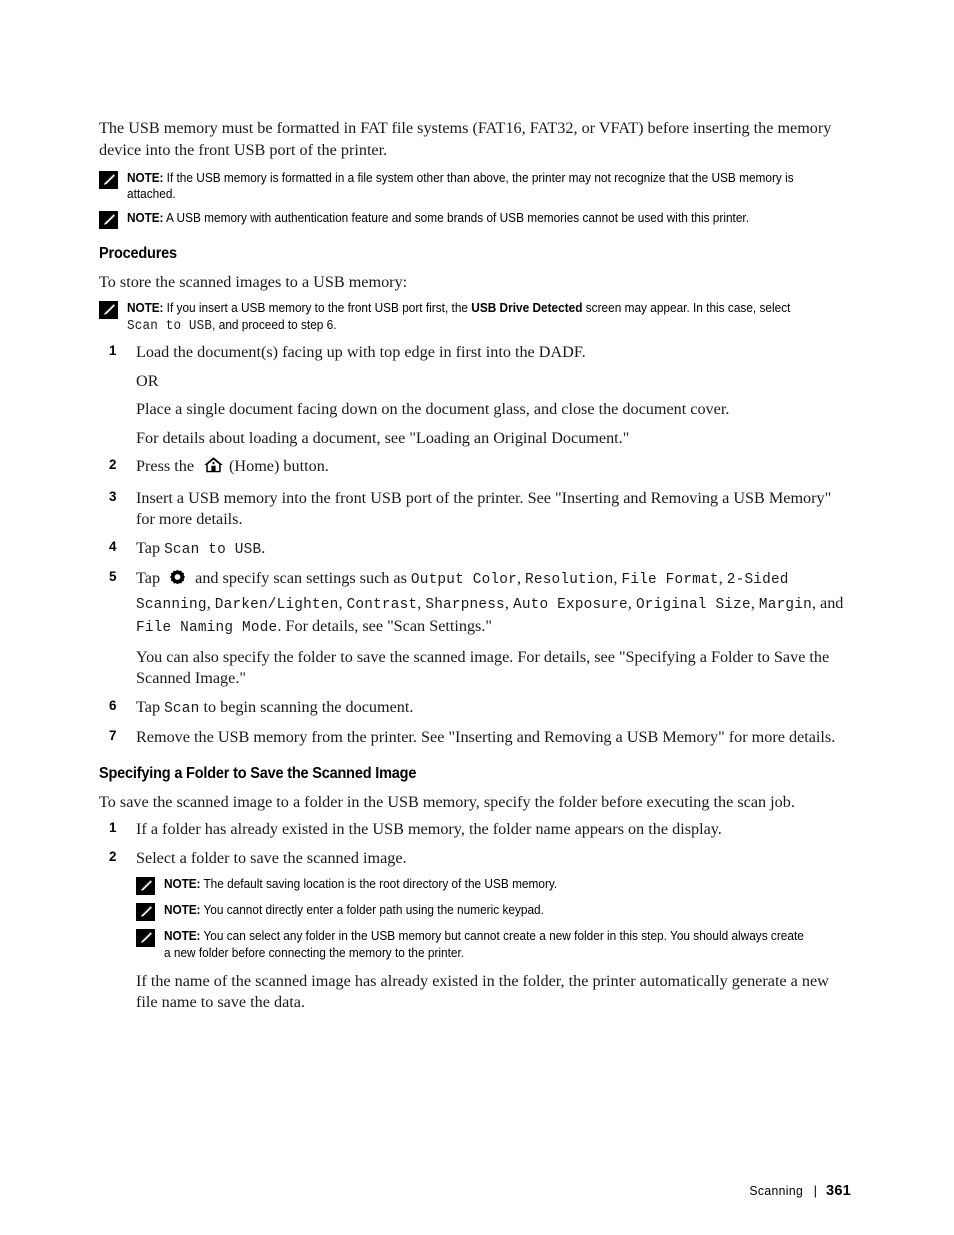 The width and height of the screenshot is (954, 1235). Describe the element at coordinates (113, 705) in the screenshot. I see `step-number: 6` at that location.